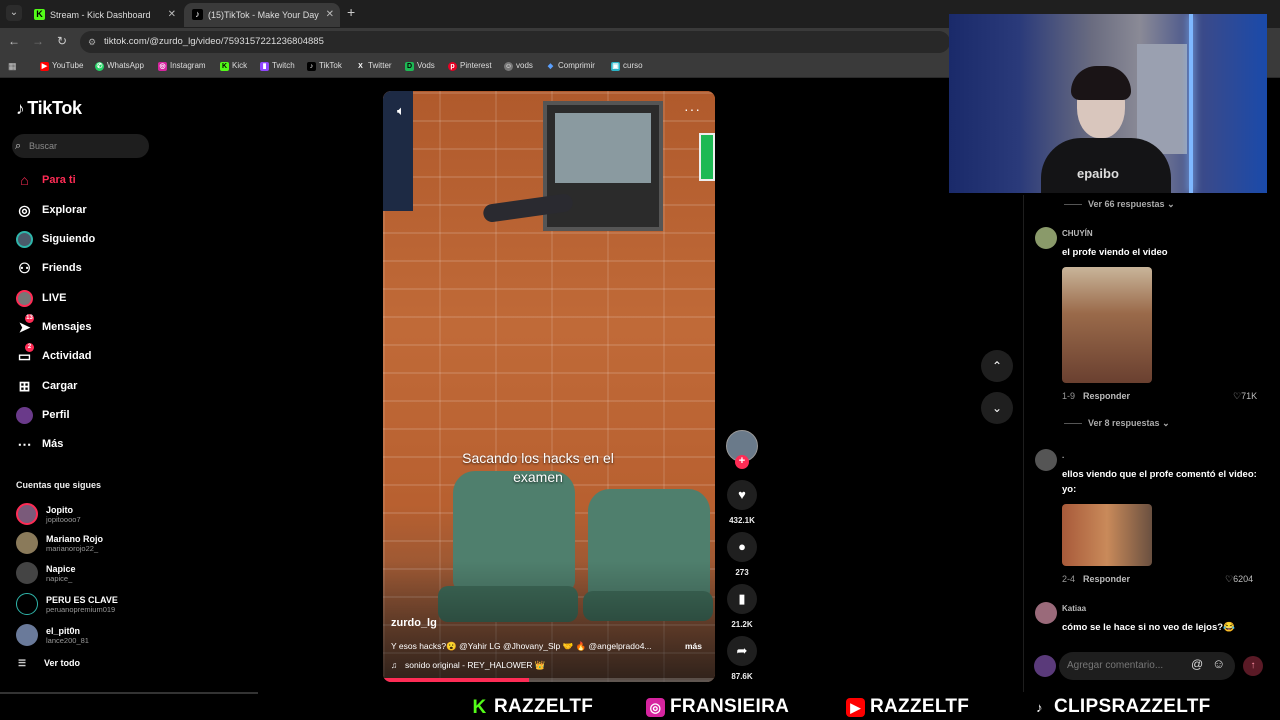  I want to click on bookmark-instagram: ◎ Instagram, so click(182, 66).